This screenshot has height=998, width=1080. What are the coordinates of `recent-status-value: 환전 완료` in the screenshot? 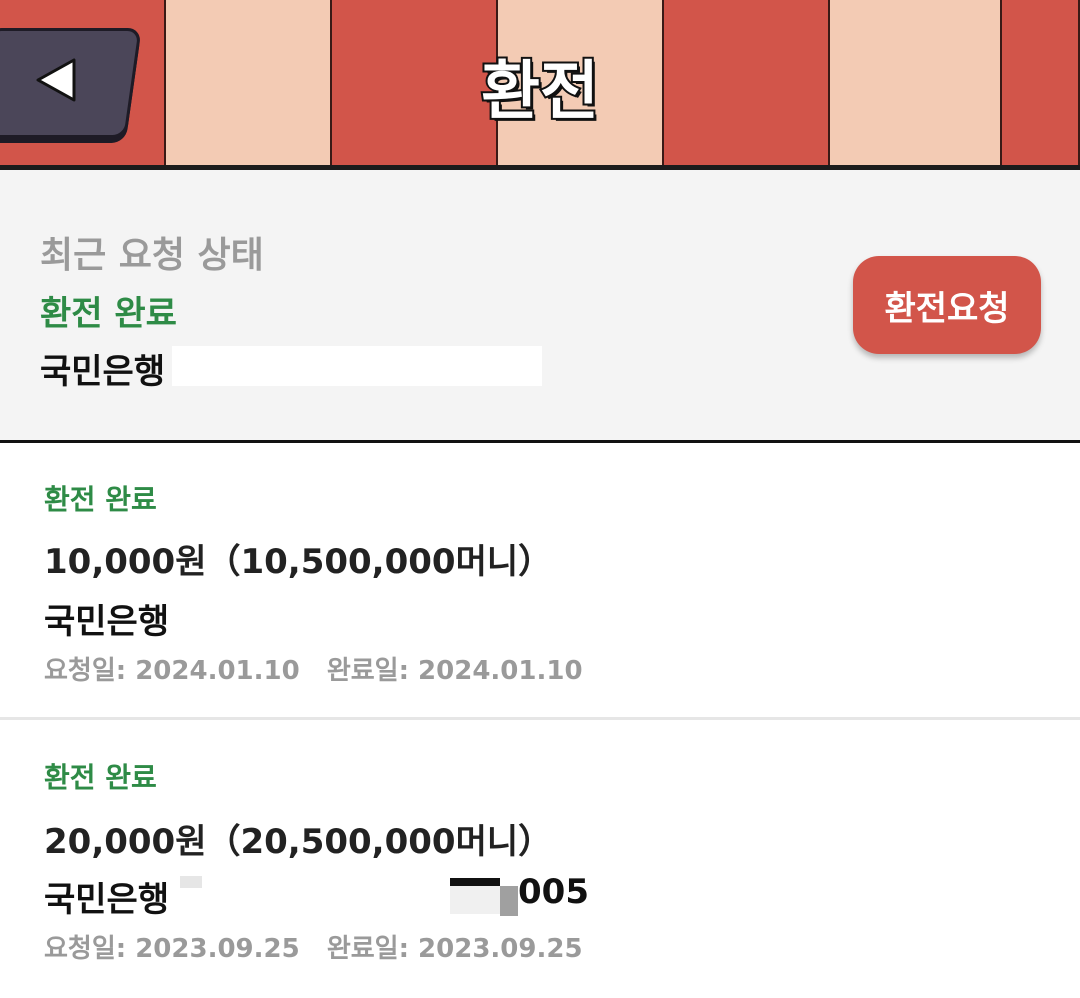 It's located at (108, 314).